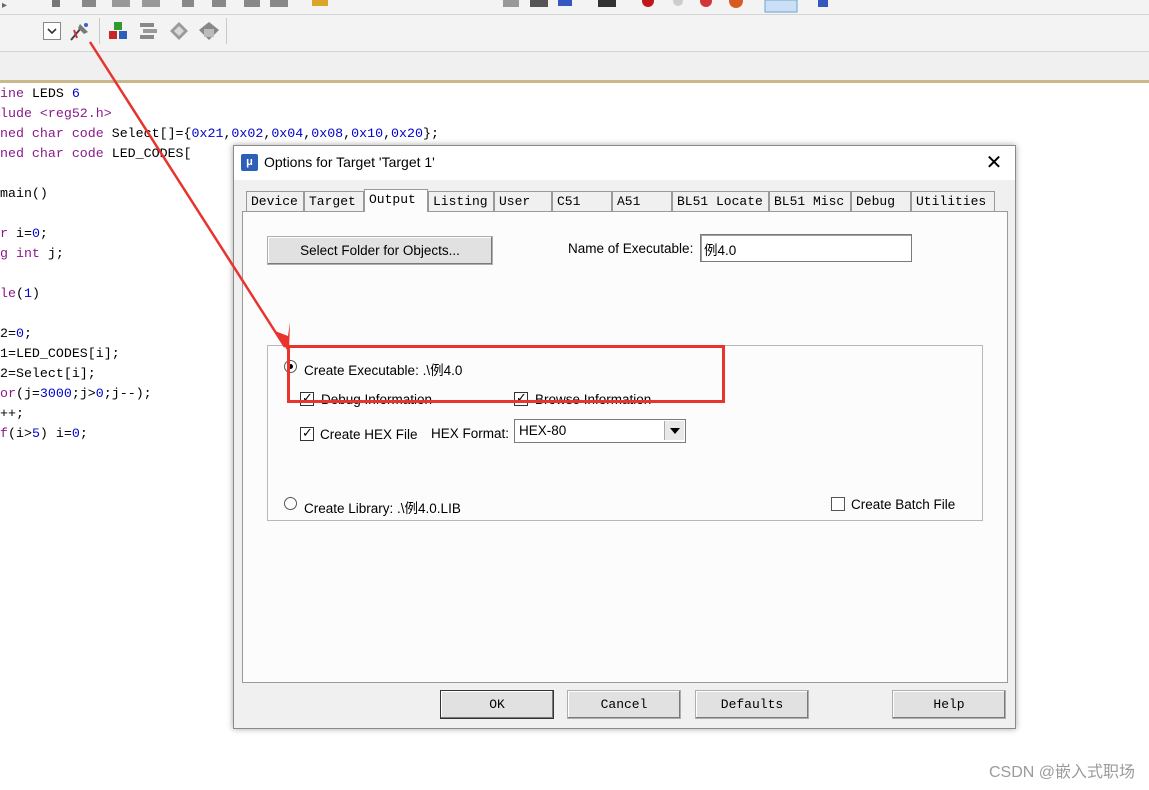 The image size is (1149, 790). I want to click on annotation-arrow, so click(189, 197).